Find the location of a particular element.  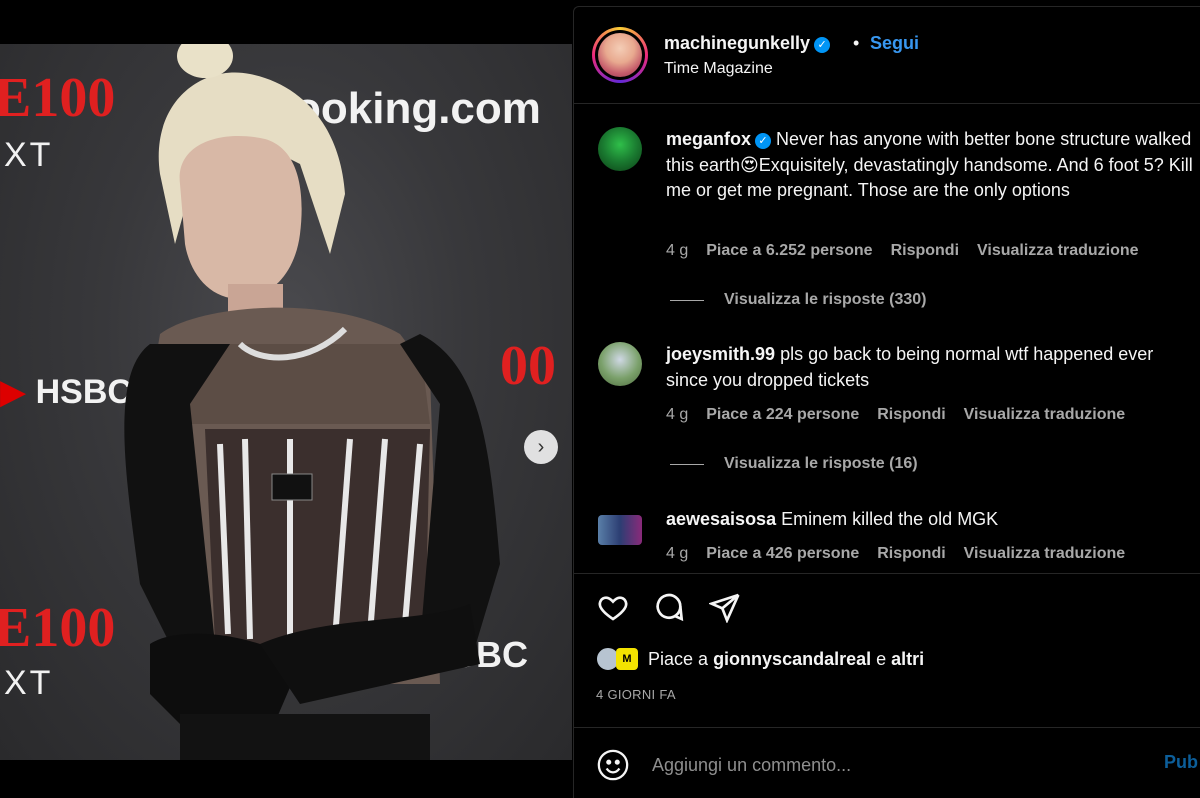

action-bar is located at coordinates (669, 607).